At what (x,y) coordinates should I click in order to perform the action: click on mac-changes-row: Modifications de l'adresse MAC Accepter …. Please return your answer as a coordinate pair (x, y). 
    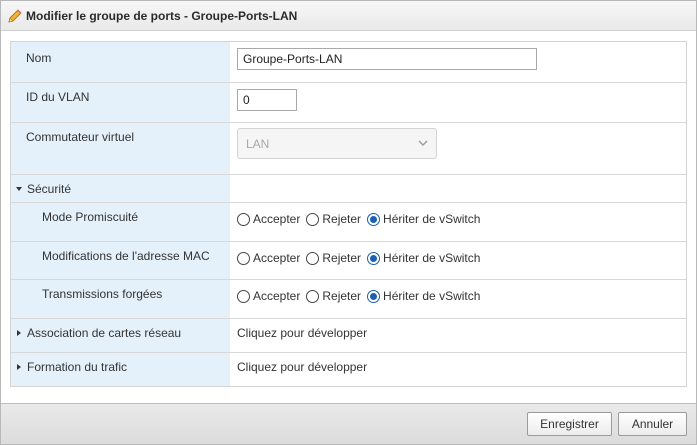
    Looking at the image, I should click on (348, 261).